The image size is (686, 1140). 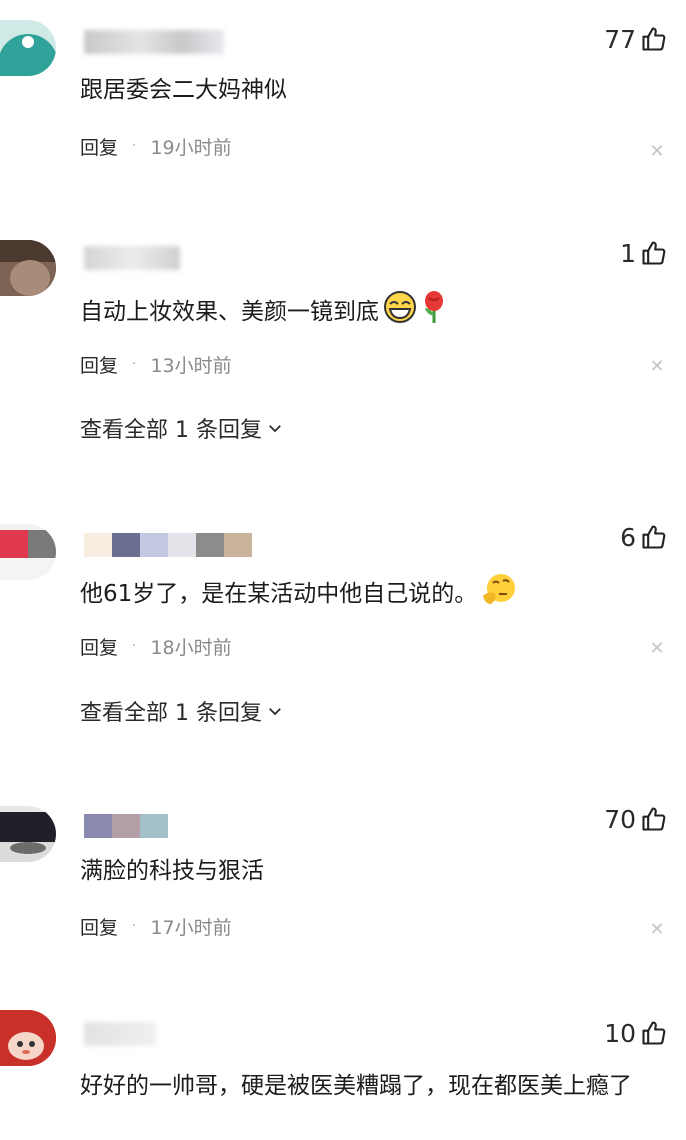 What do you see at coordinates (499, 594) in the screenshot?
I see `thinking-emoji-icon` at bounding box center [499, 594].